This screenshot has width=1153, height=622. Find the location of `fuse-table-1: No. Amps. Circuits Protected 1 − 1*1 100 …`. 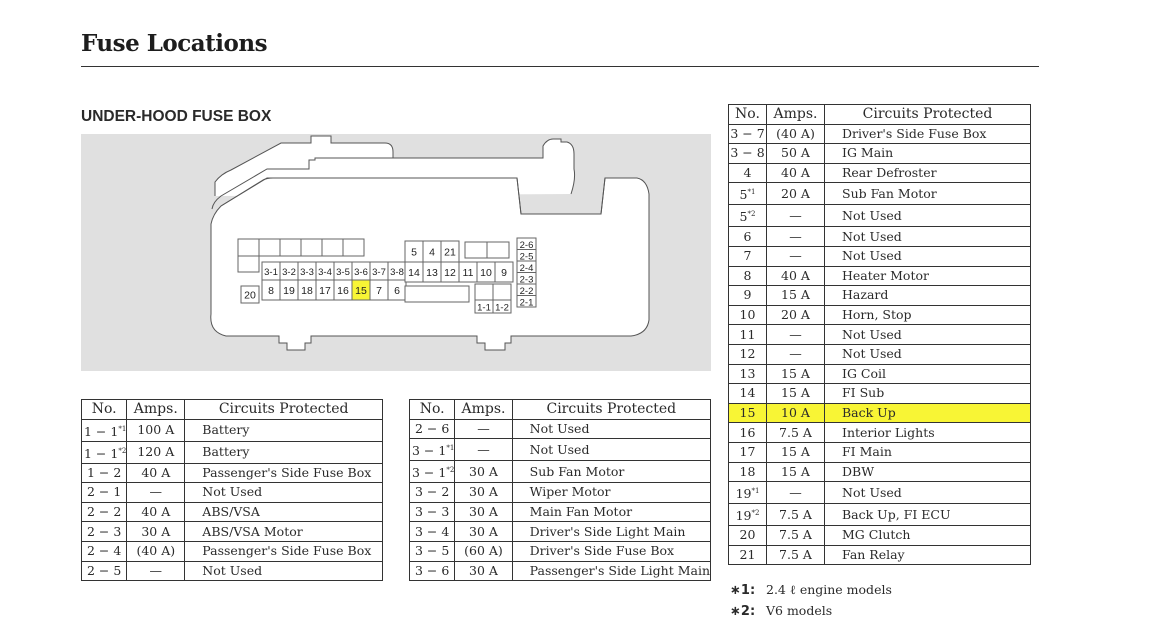

fuse-table-1: No. Amps. Circuits Protected 1 − 1*1 100 … is located at coordinates (231, 490).